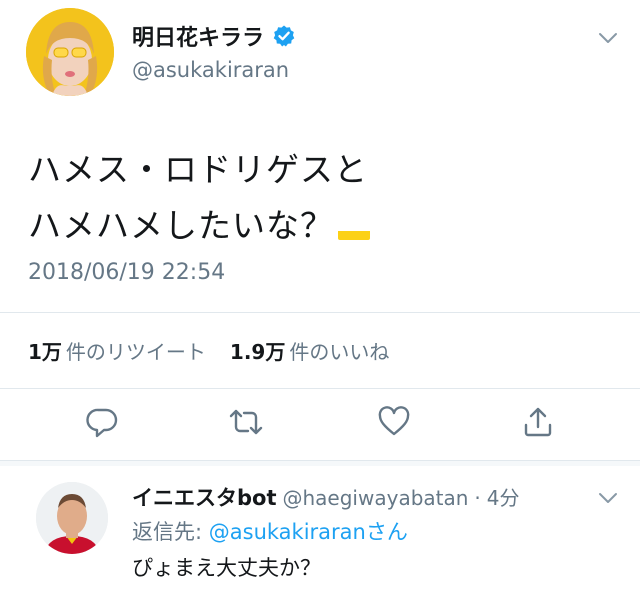  I want to click on tweet-stats: 1万 件のリツイート 1.9万 件のいいね, so click(208, 350).